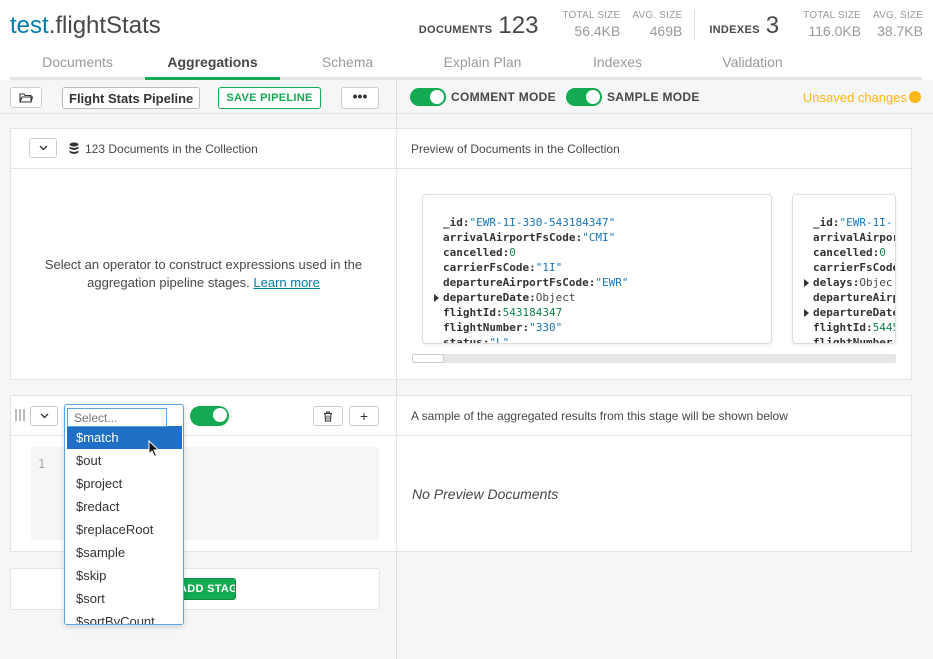 The image size is (933, 659). Describe the element at coordinates (428, 358) in the screenshot. I see `scrollbar-thumb` at that location.